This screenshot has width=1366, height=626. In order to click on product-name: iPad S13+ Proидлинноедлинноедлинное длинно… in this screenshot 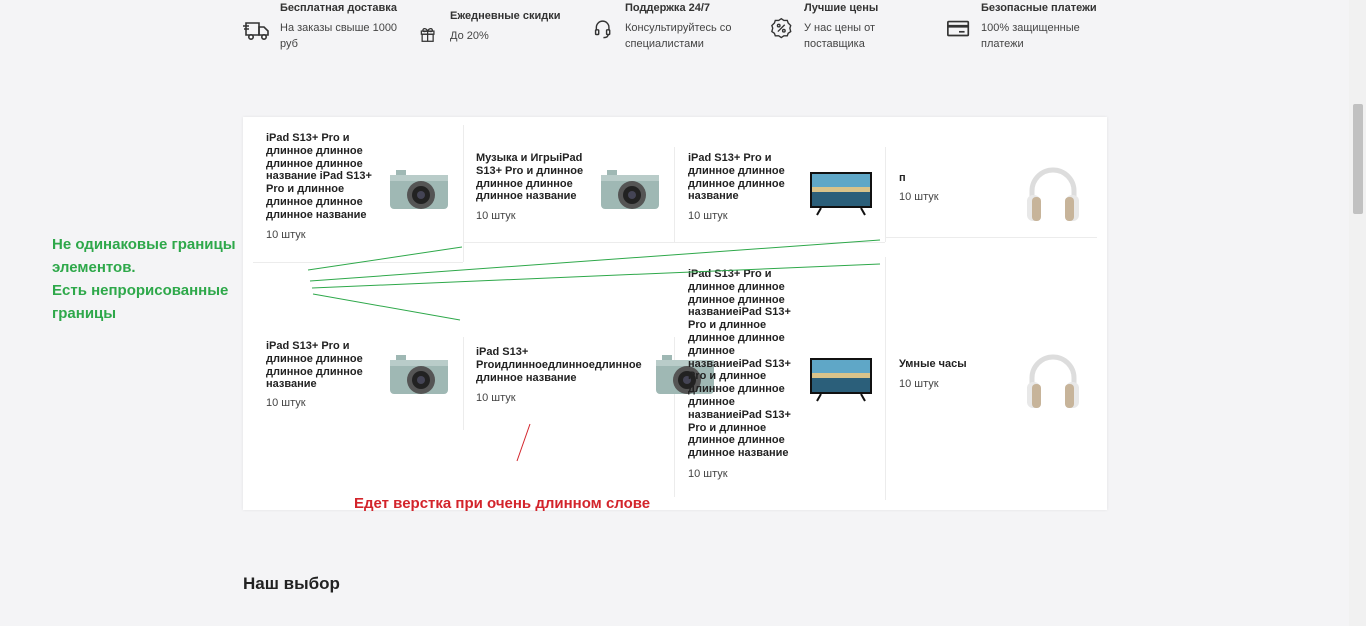, I will do `click(566, 365)`.